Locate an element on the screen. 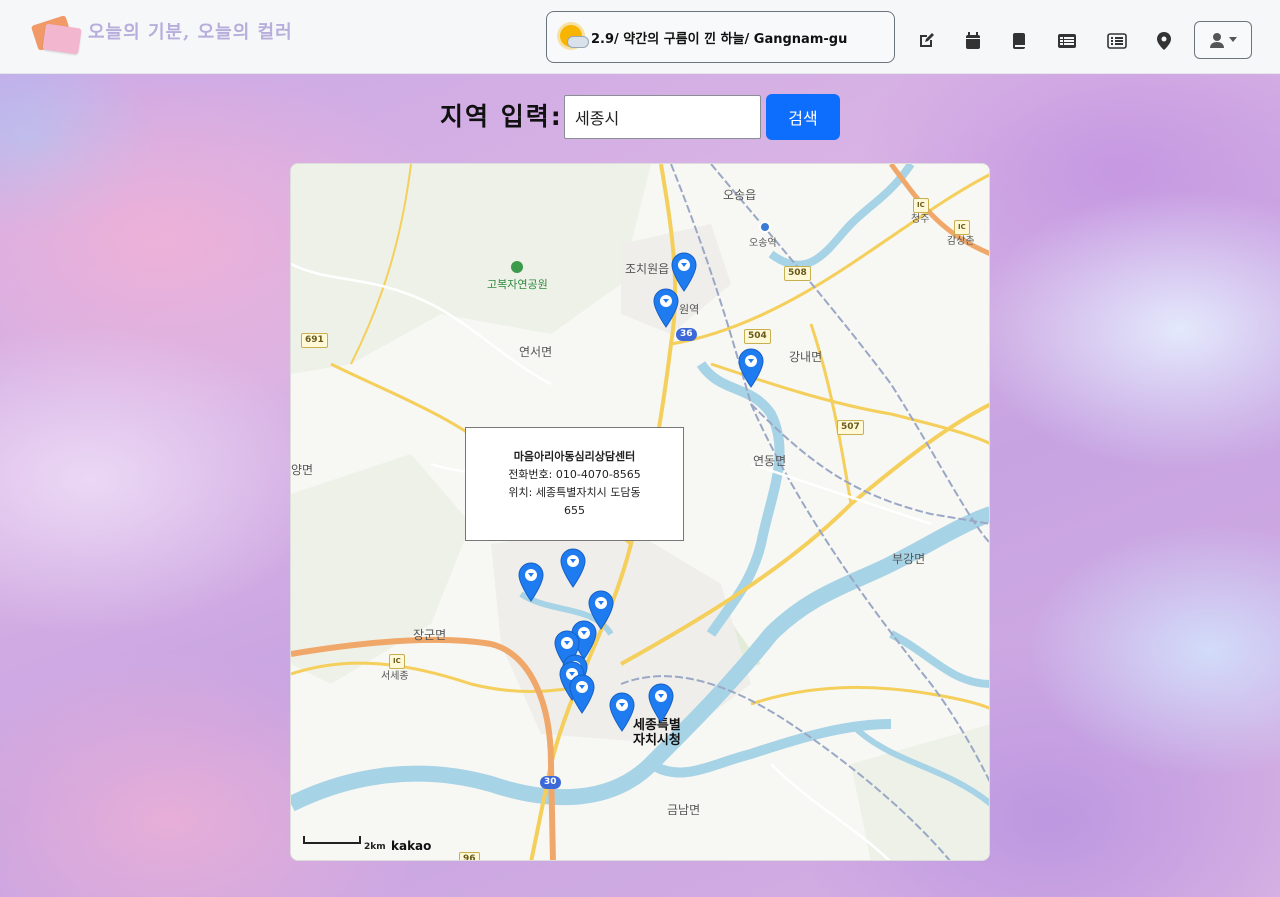 The width and height of the screenshot is (1280, 897). caret-down-icon is located at coordinates (1233, 39).